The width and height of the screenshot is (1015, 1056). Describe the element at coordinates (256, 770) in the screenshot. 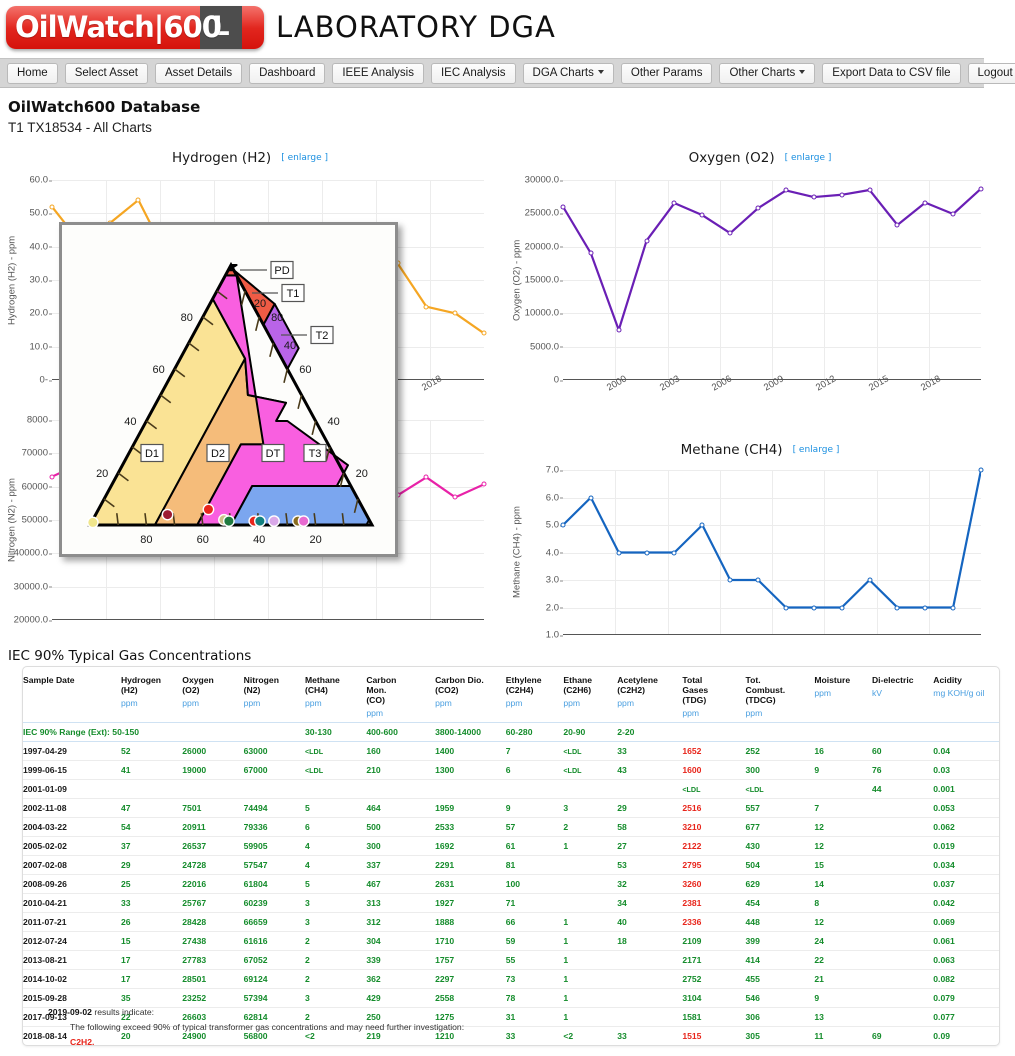

I see `table-cell: 67000` at that location.